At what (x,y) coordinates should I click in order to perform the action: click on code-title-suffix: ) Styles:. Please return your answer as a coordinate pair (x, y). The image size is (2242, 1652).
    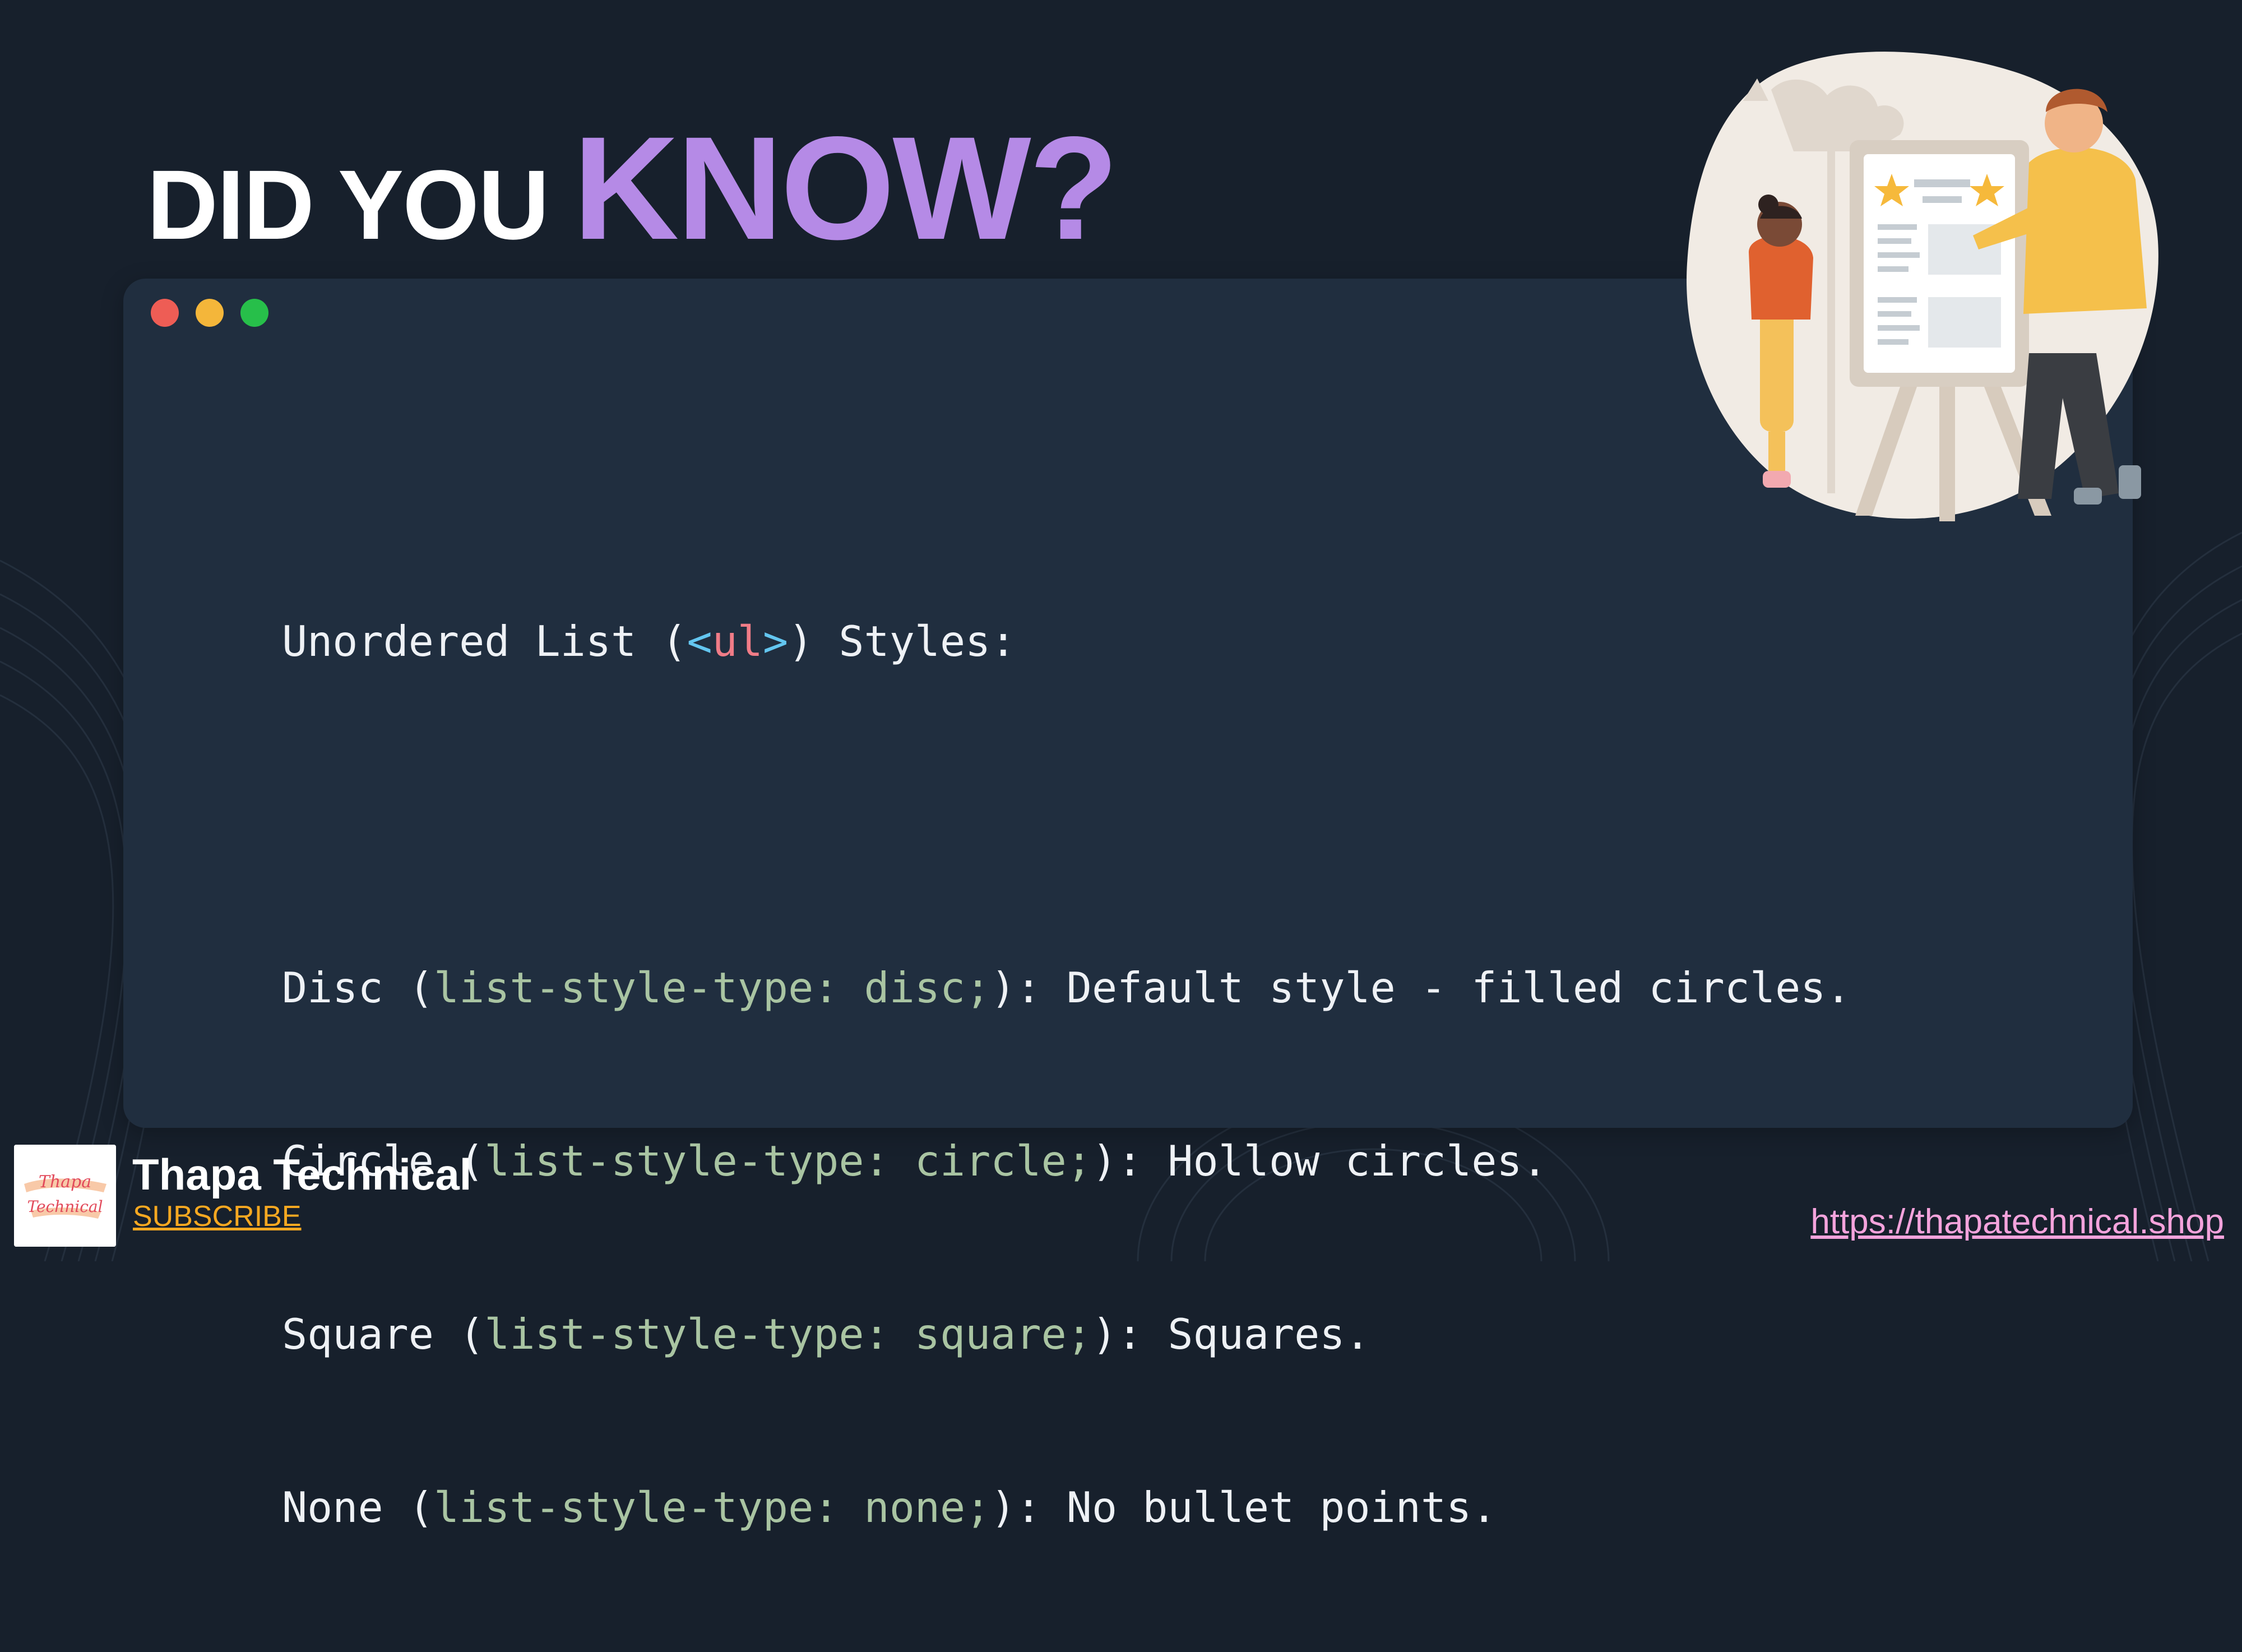
    Looking at the image, I should click on (902, 641).